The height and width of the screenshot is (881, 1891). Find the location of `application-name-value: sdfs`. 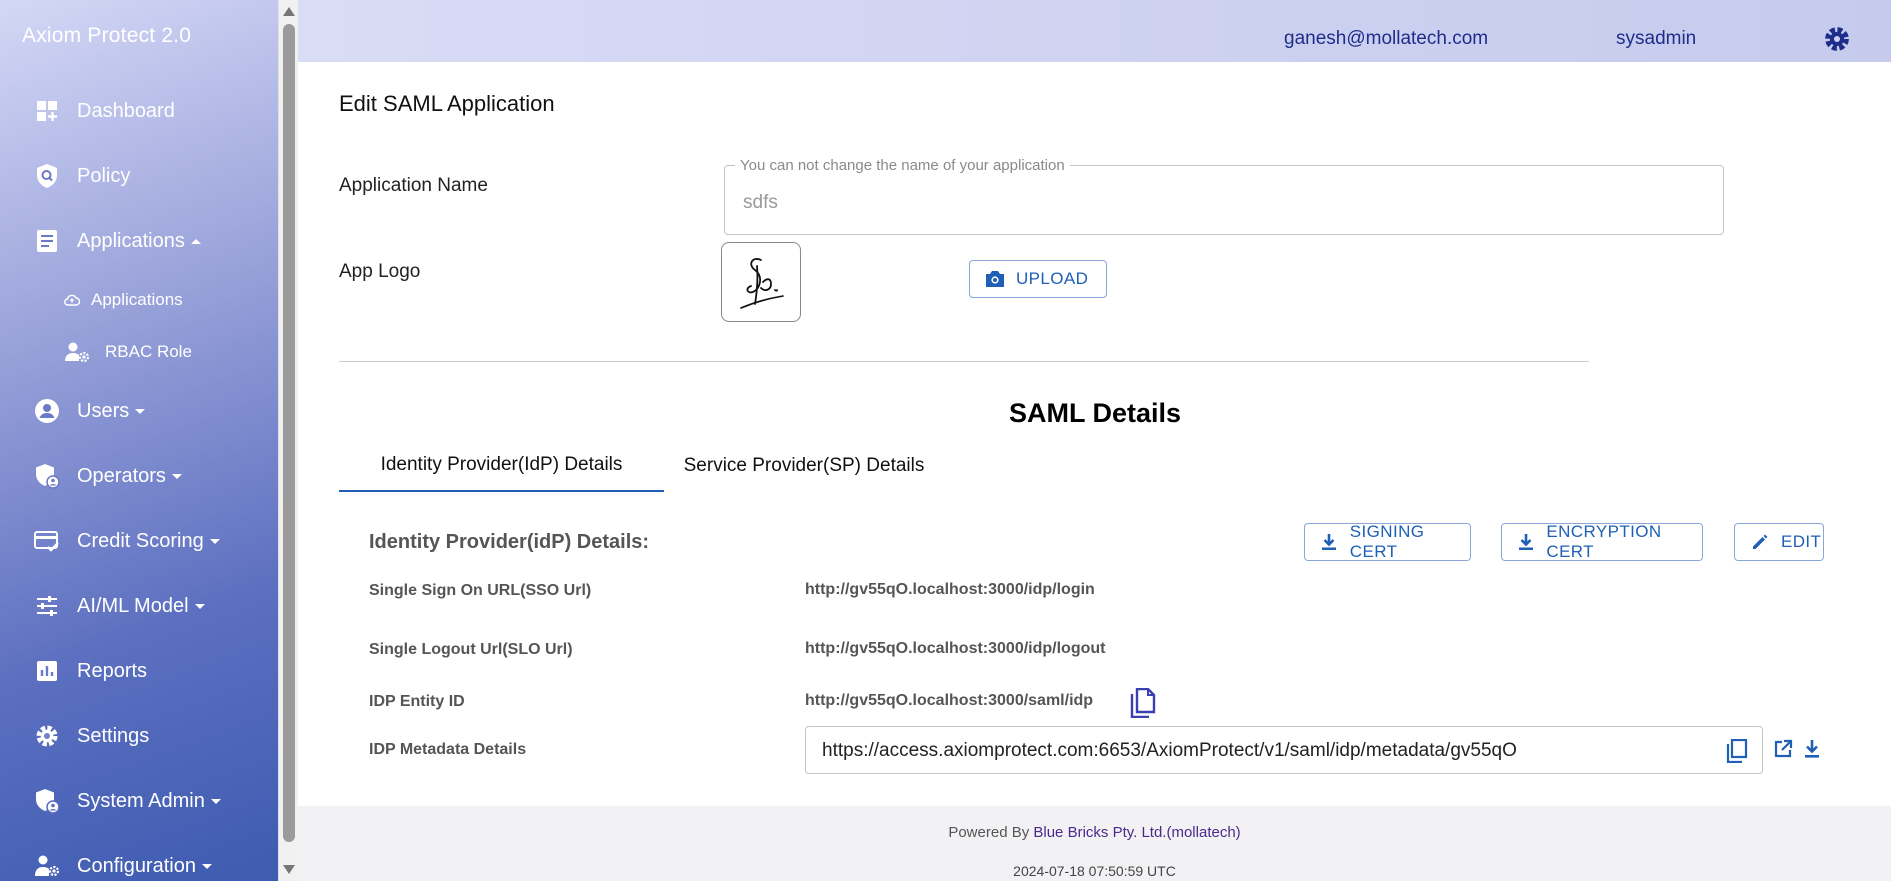

application-name-value: sdfs is located at coordinates (760, 203).